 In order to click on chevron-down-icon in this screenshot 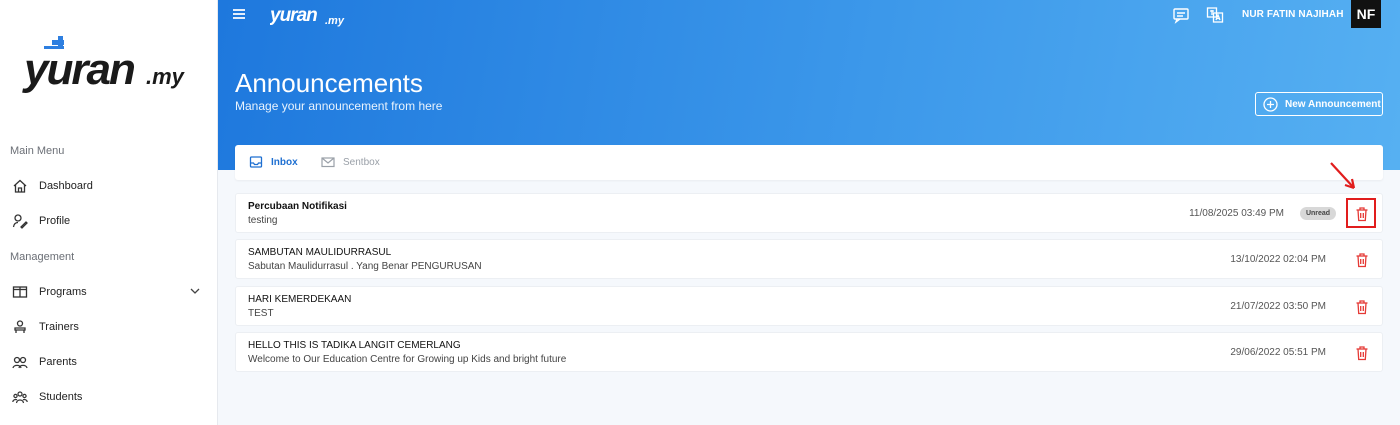, I will do `click(195, 291)`.